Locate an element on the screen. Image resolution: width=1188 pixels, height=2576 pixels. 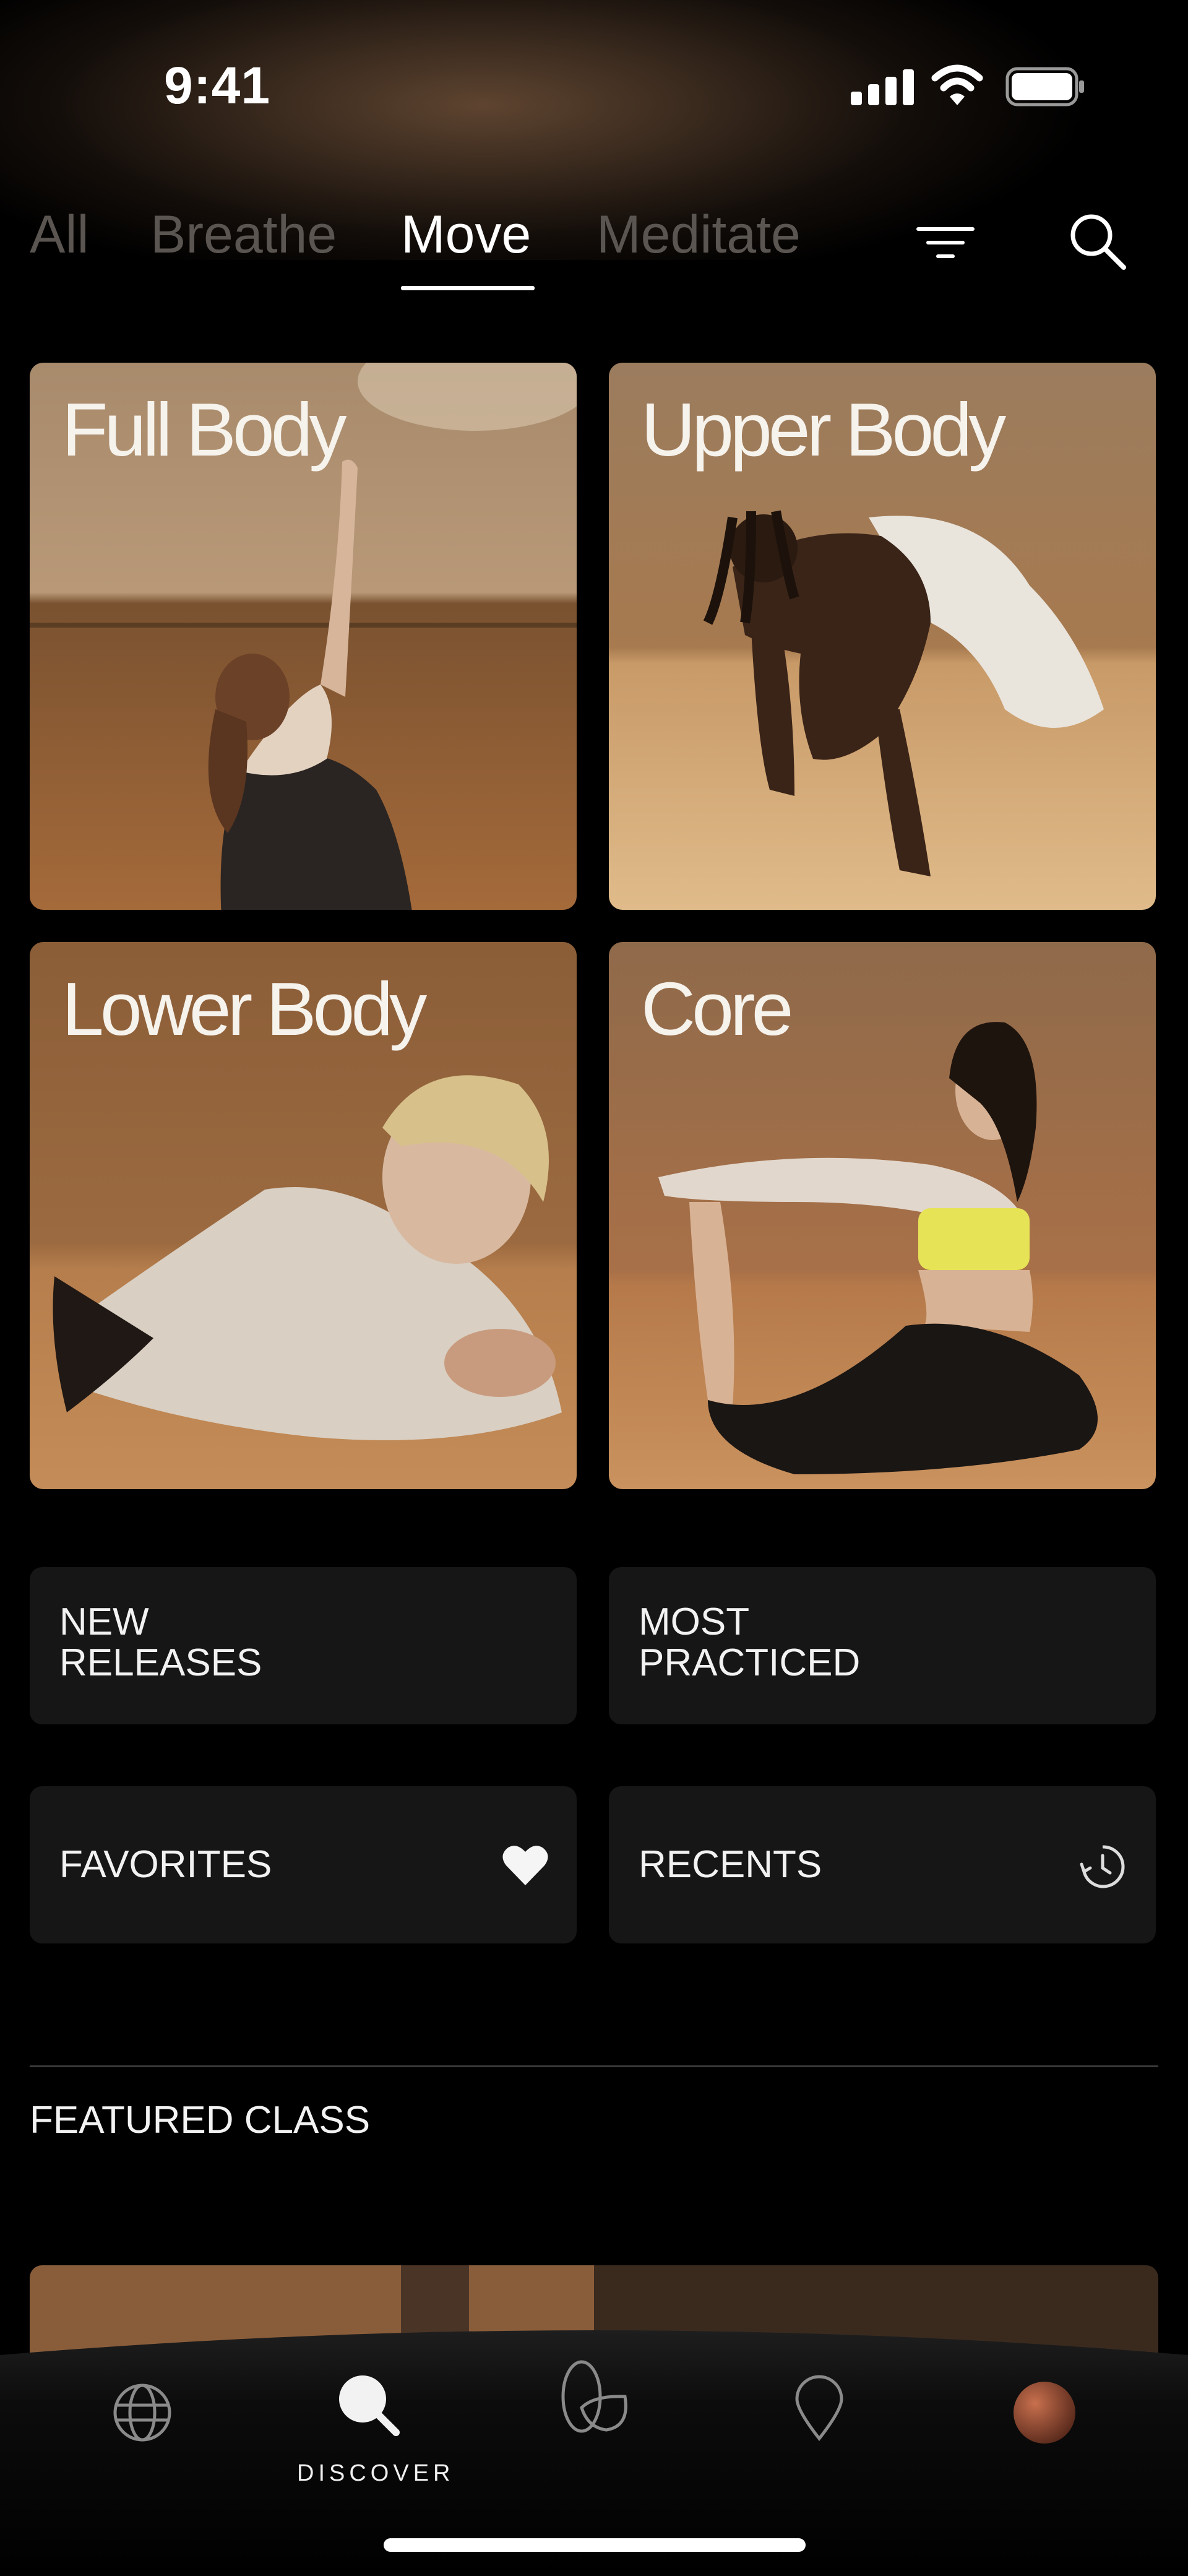
wifi-icon is located at coordinates (957, 84).